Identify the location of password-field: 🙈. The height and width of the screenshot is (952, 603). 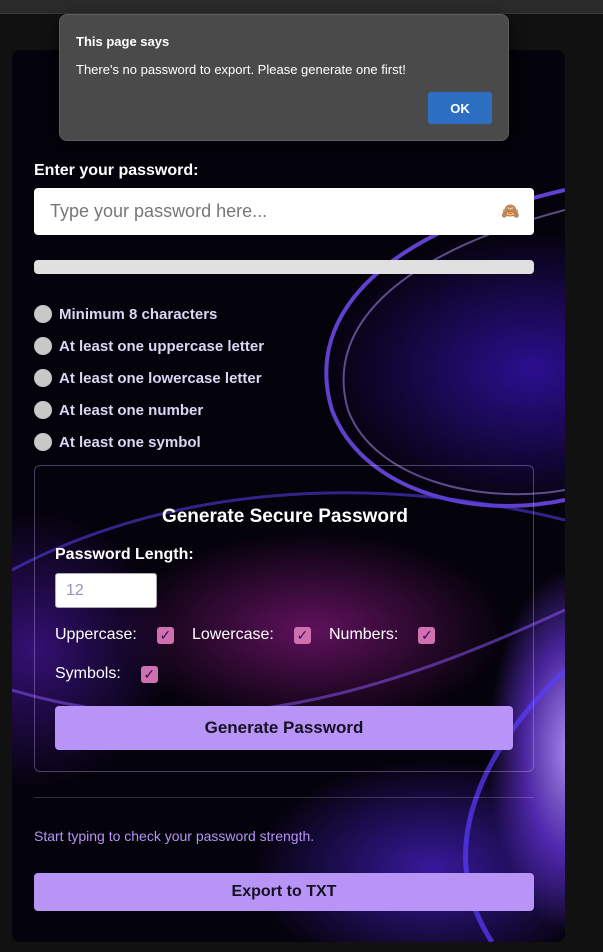
(284, 211).